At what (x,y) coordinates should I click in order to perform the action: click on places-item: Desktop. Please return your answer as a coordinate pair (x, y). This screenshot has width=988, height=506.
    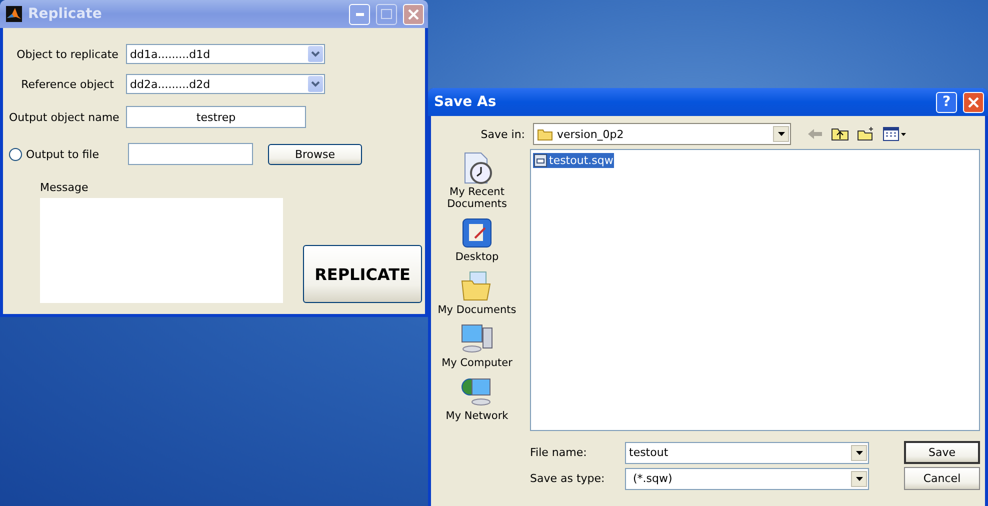
    Looking at the image, I should click on (477, 239).